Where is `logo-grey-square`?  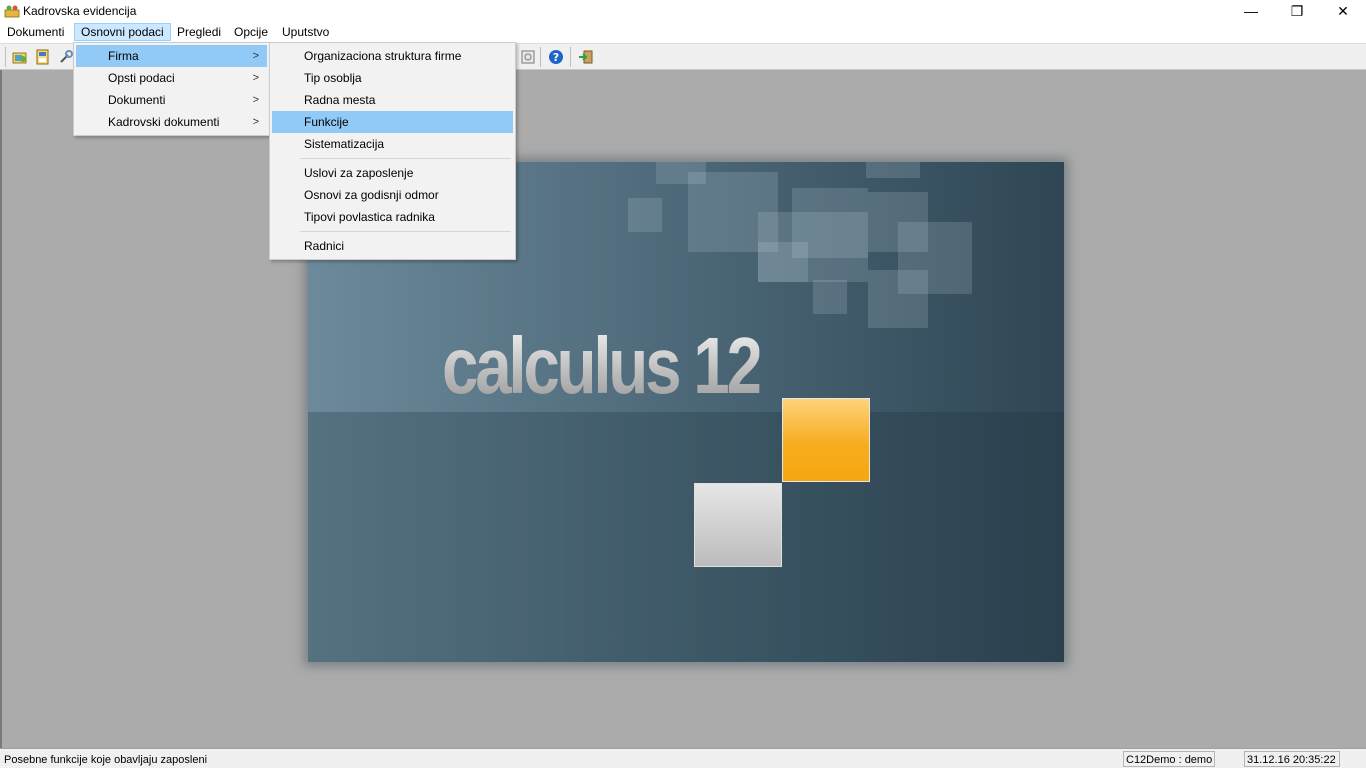 logo-grey-square is located at coordinates (738, 525).